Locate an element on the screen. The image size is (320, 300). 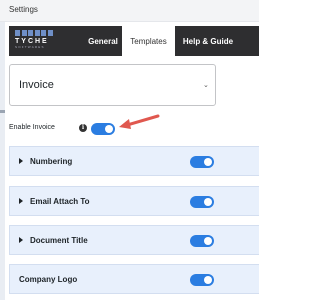
info-icon: i is located at coordinates (83, 128).